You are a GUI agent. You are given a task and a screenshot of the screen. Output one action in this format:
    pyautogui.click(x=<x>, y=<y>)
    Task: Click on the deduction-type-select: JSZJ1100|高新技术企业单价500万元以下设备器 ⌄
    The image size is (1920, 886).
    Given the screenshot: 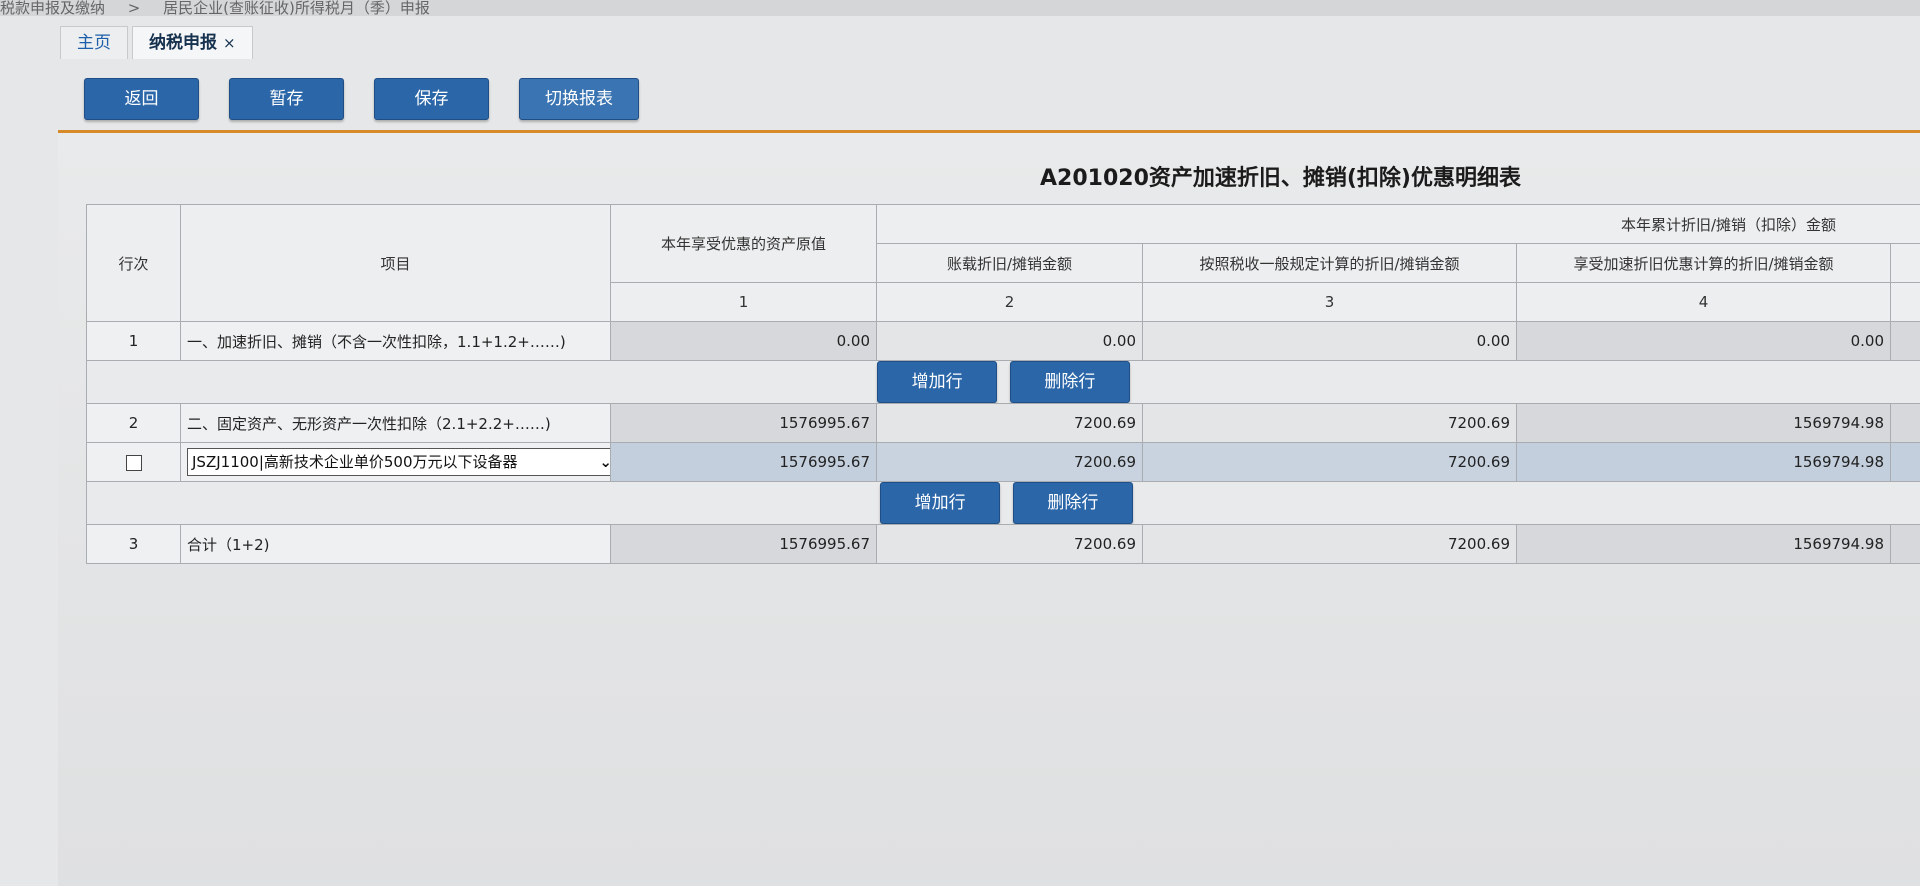 What is the action you would take?
    pyautogui.click(x=398, y=462)
    